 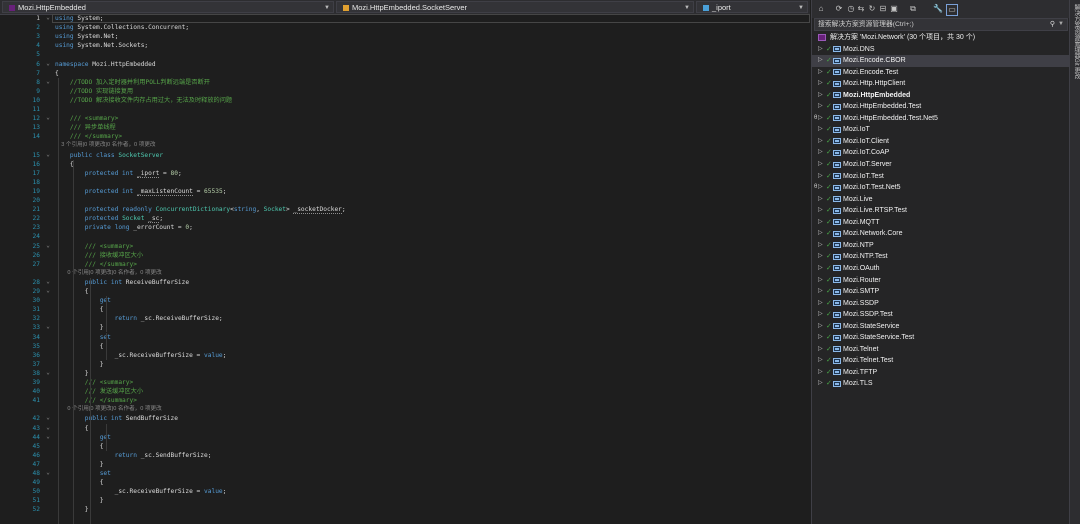 I want to click on project-node: ▷ ✓ Mozi.IoT, so click(x=941, y=130).